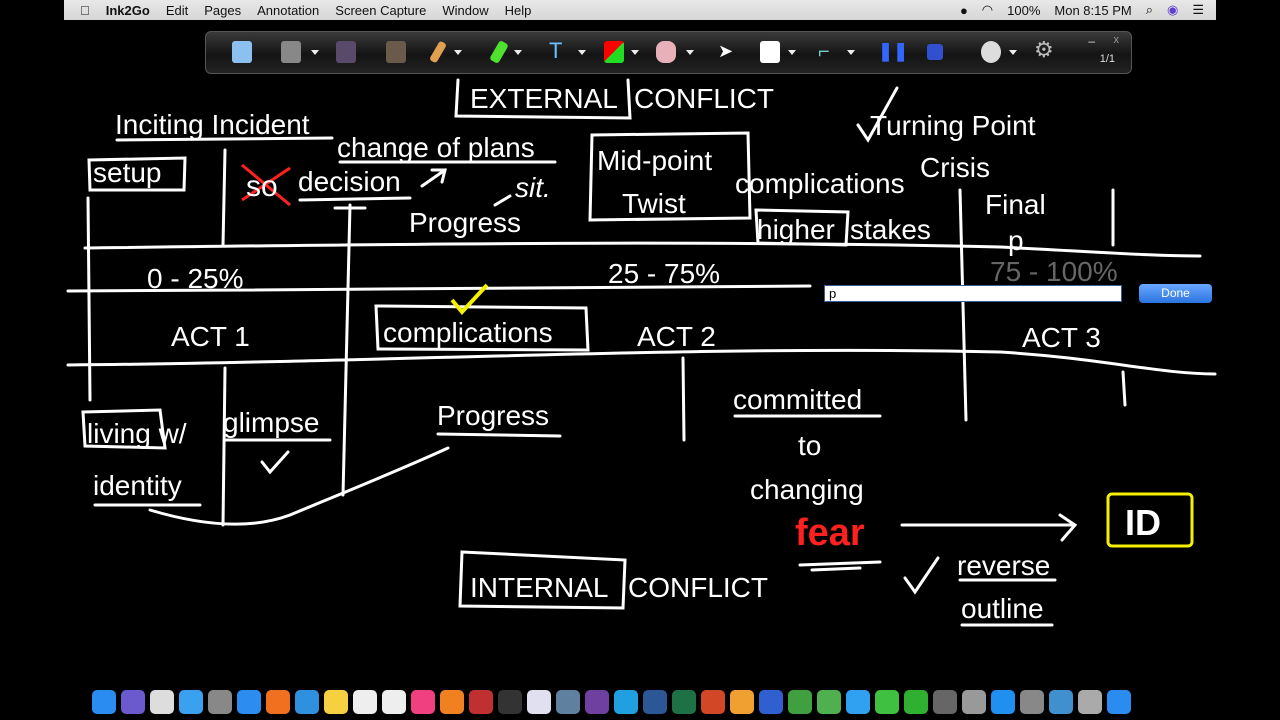  What do you see at coordinates (858, 701) in the screenshot?
I see `dock-numbers-icon` at bounding box center [858, 701].